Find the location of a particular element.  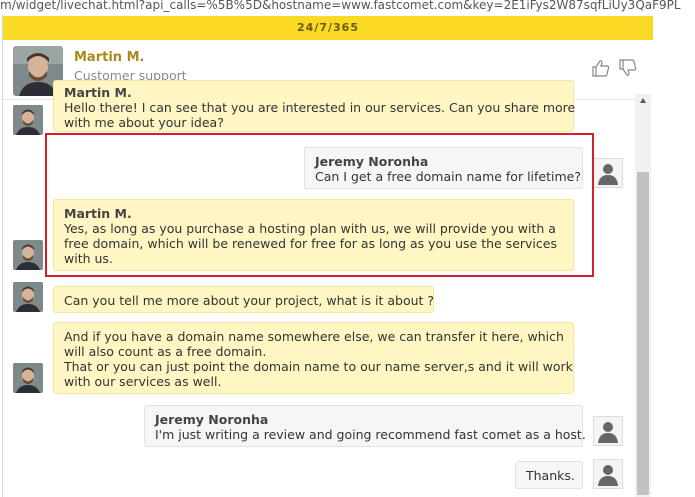

chat-scrollbar is located at coordinates (643, 295).